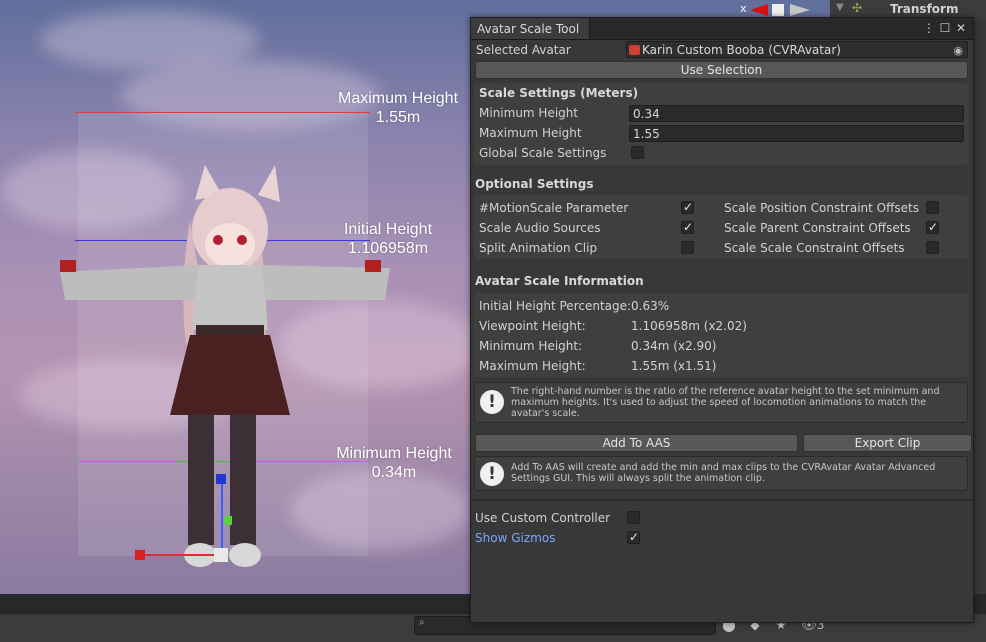 The width and height of the screenshot is (986, 642). Describe the element at coordinates (636, 443) in the screenshot. I see `add-to-aas-button: Add To AAS` at that location.